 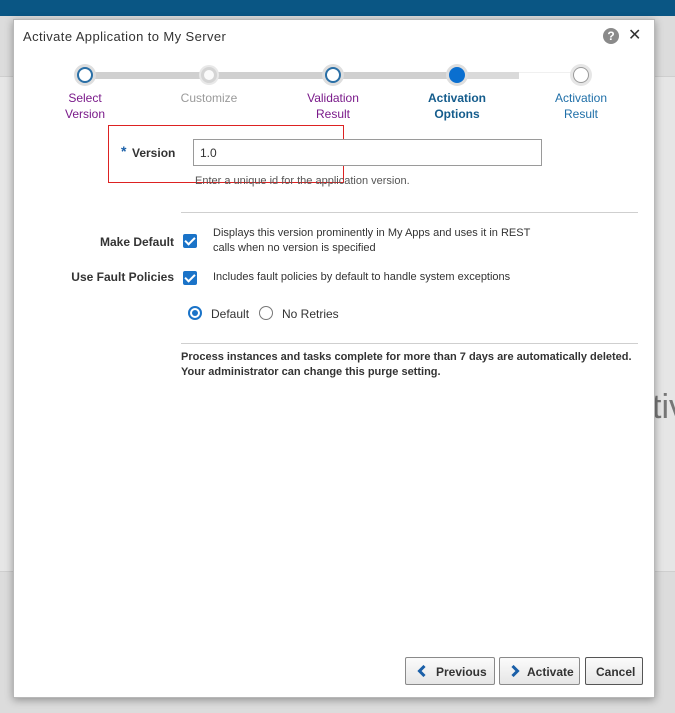 I want to click on radio-default-label: Default, so click(x=230, y=314).